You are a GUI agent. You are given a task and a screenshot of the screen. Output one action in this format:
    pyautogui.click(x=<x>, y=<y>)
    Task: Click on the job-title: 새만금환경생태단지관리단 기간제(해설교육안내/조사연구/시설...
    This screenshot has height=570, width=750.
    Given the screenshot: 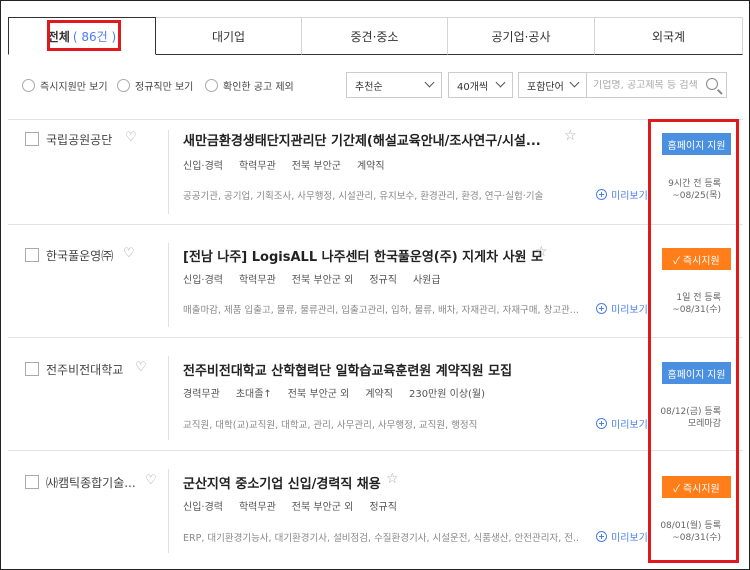 What is the action you would take?
    pyautogui.click(x=368, y=139)
    